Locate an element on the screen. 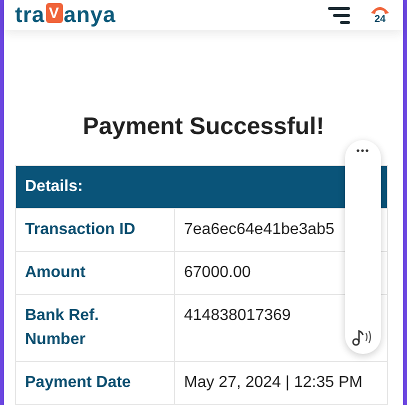  support-phone-button: 24 is located at coordinates (380, 15).